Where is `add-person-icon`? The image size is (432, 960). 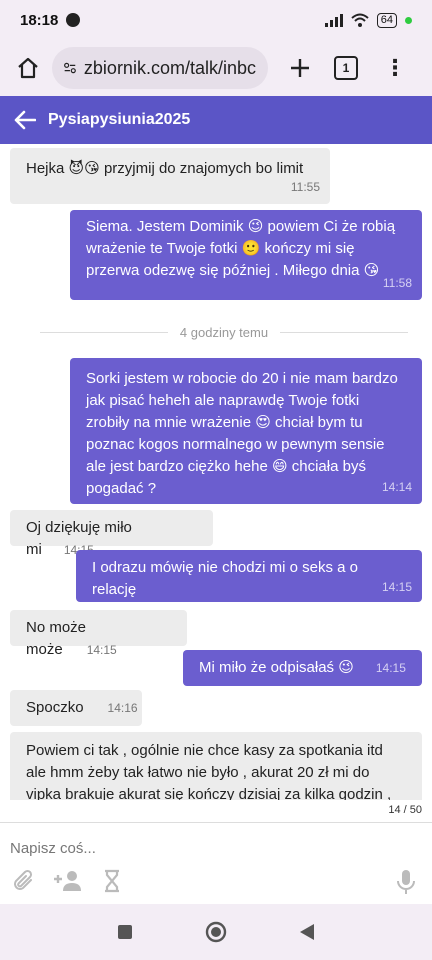
add-person-icon is located at coordinates (67, 881).